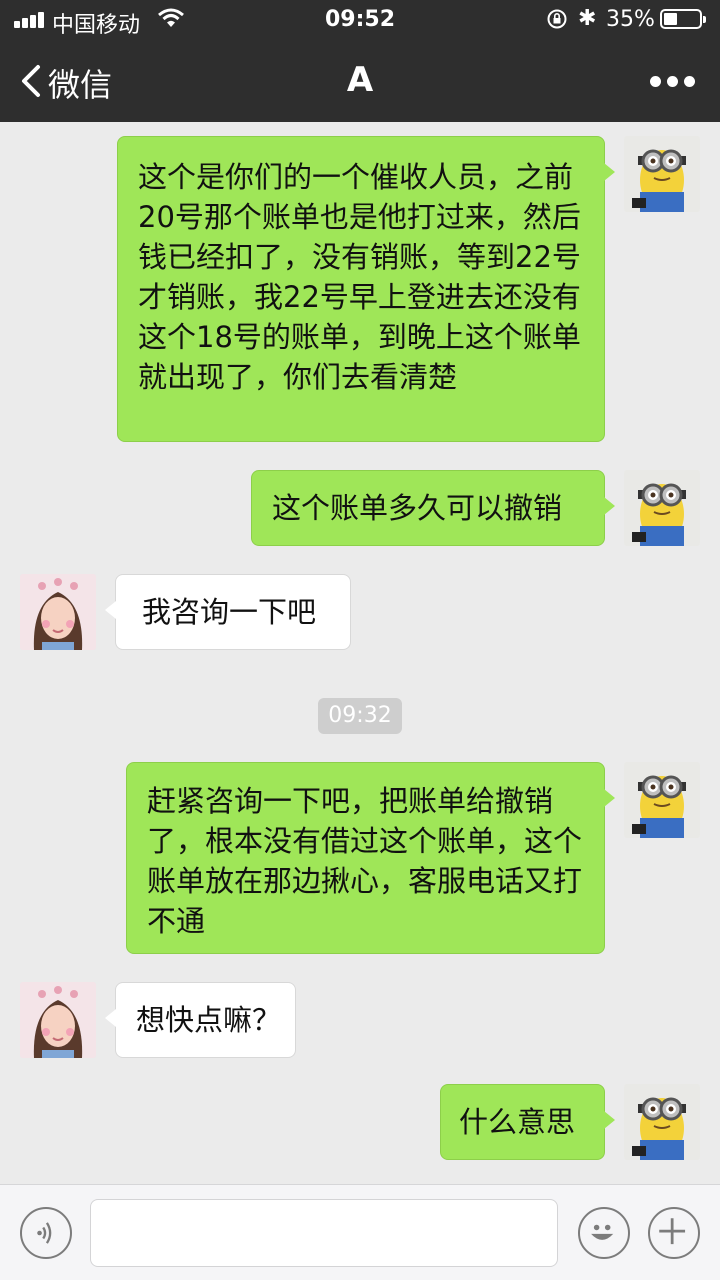 Image resolution: width=720 pixels, height=1280 pixels. Describe the element at coordinates (557, 19) in the screenshot. I see `rotation-lock-icon` at that location.